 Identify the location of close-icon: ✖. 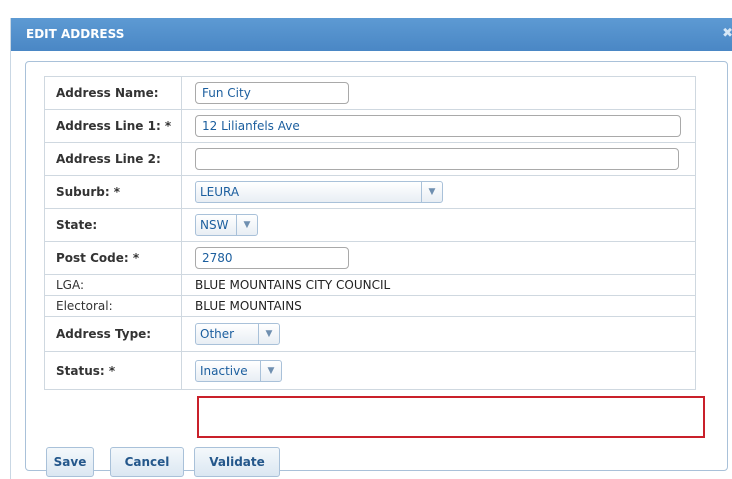
(727, 33).